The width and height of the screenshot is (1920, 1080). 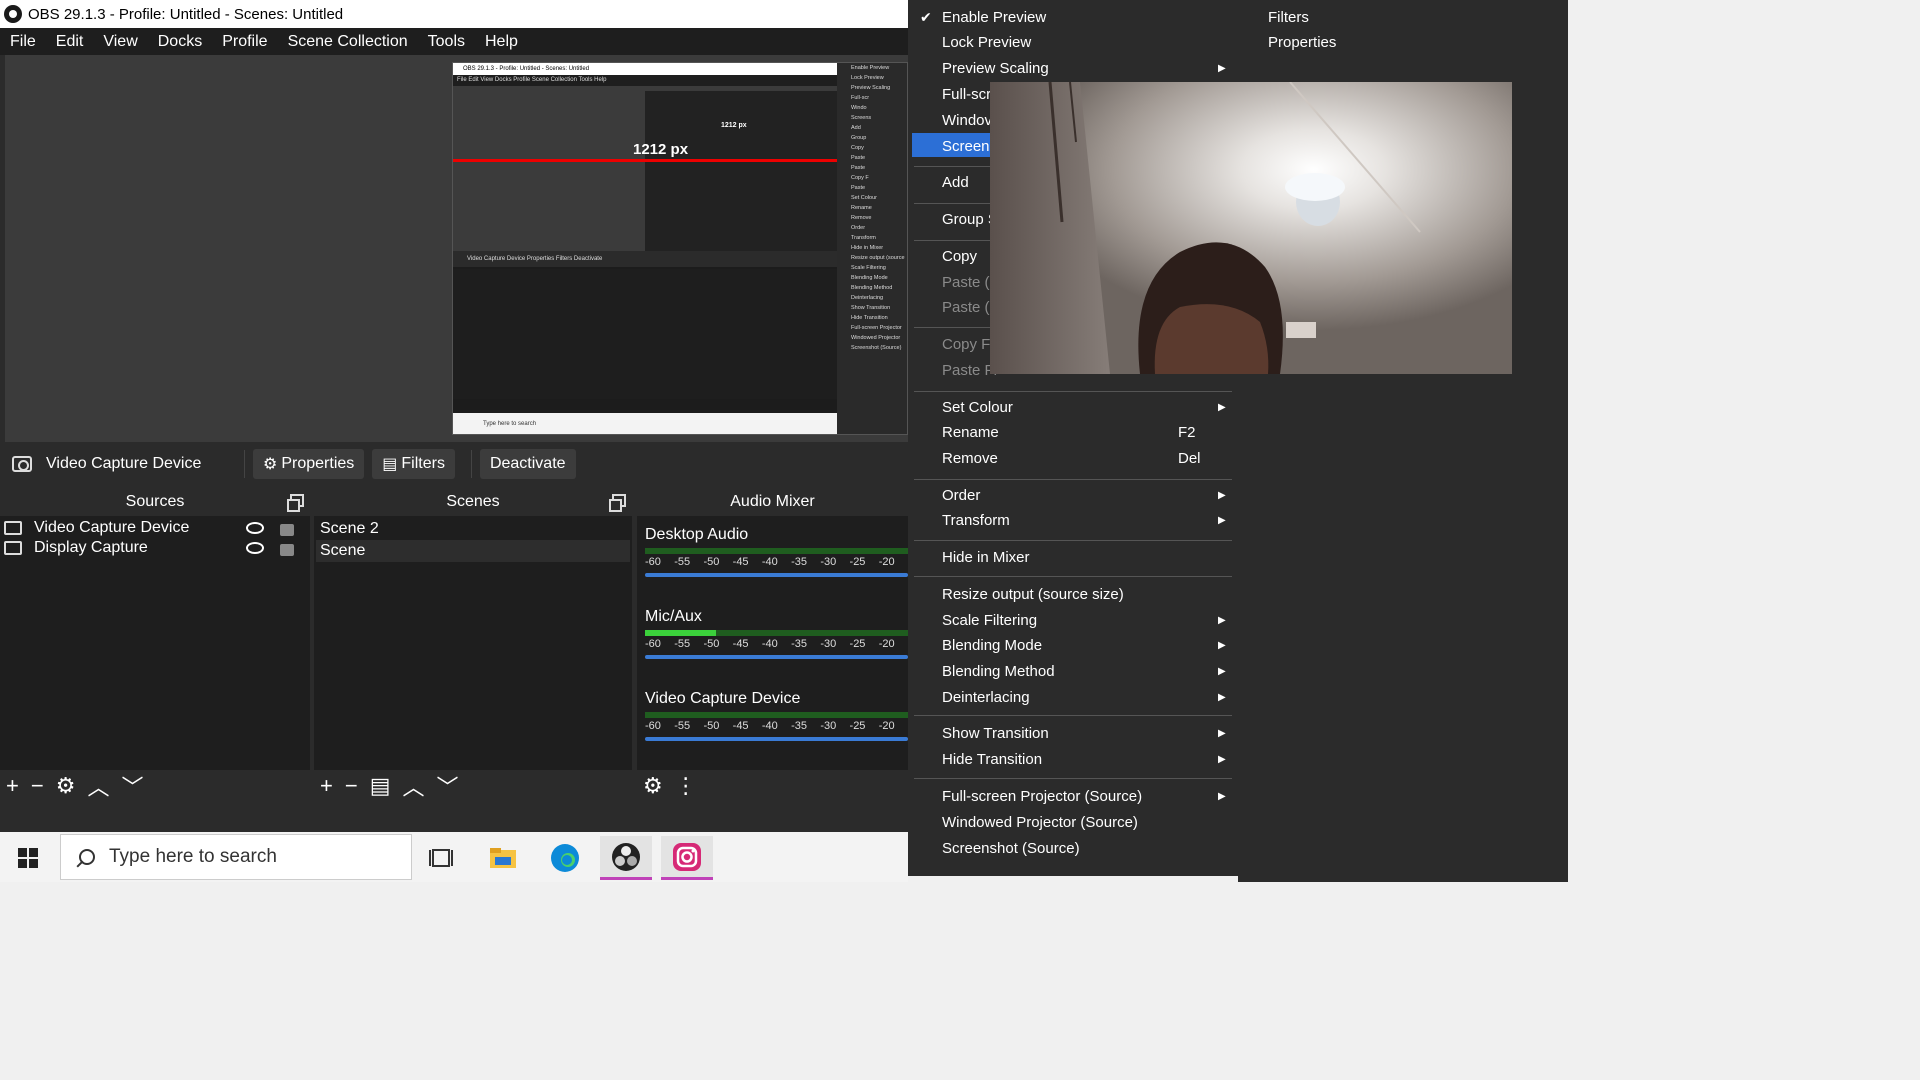 What do you see at coordinates (645, 334) in the screenshot?
I see `nested-docks` at bounding box center [645, 334].